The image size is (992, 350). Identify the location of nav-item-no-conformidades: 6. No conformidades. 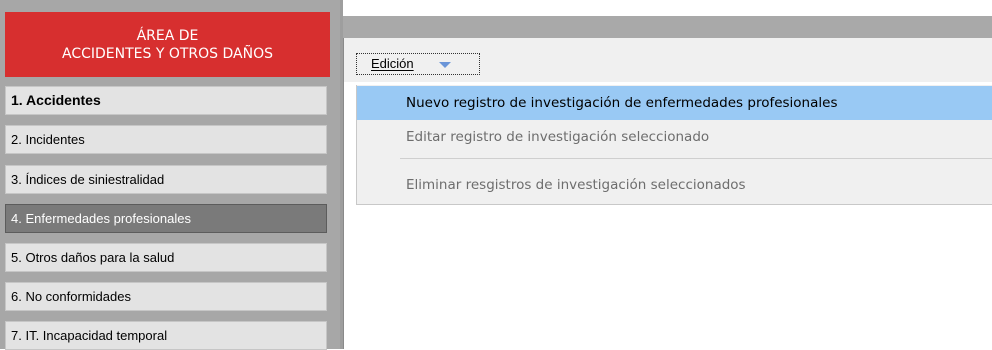
(166, 296).